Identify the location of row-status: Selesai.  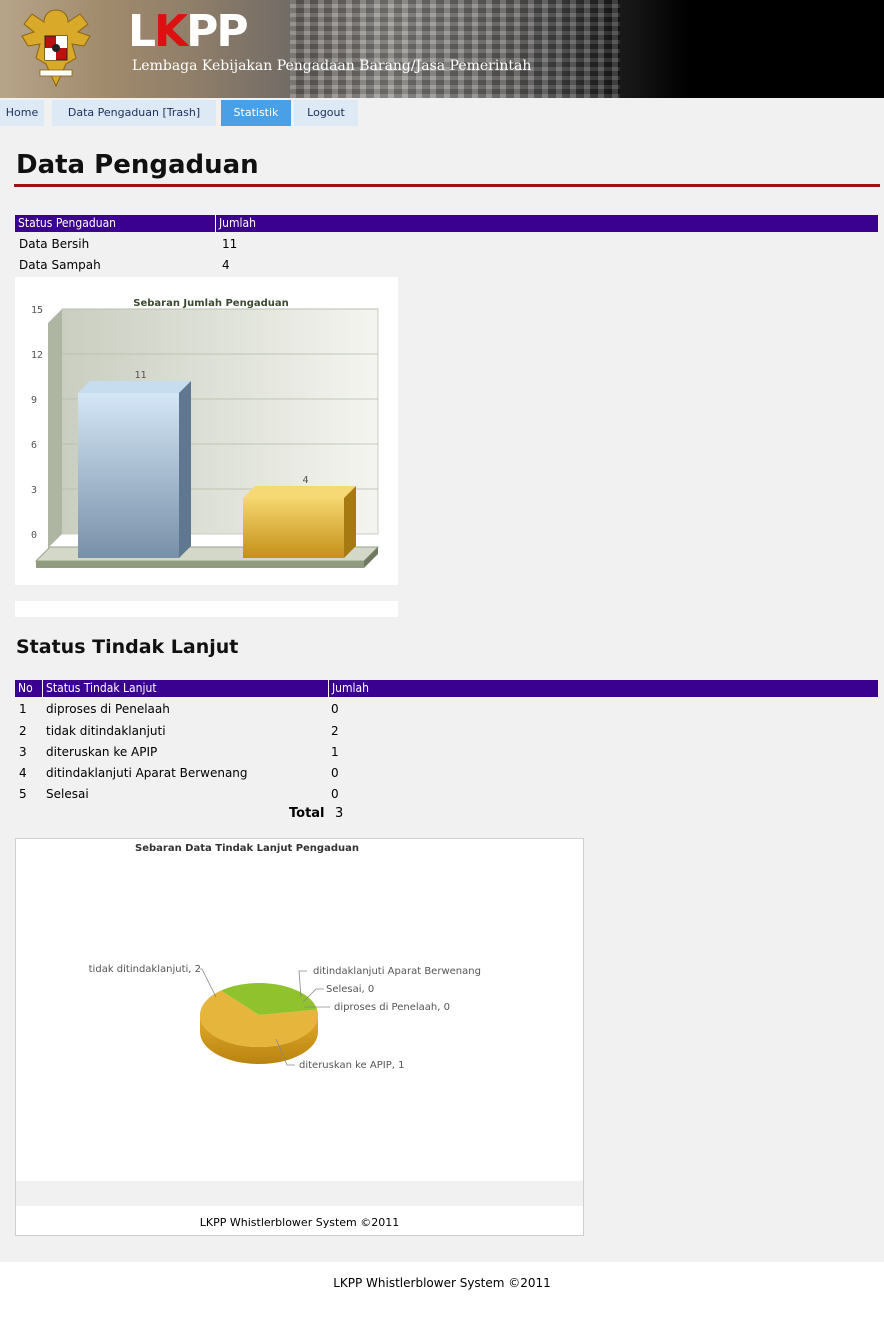
(67, 794).